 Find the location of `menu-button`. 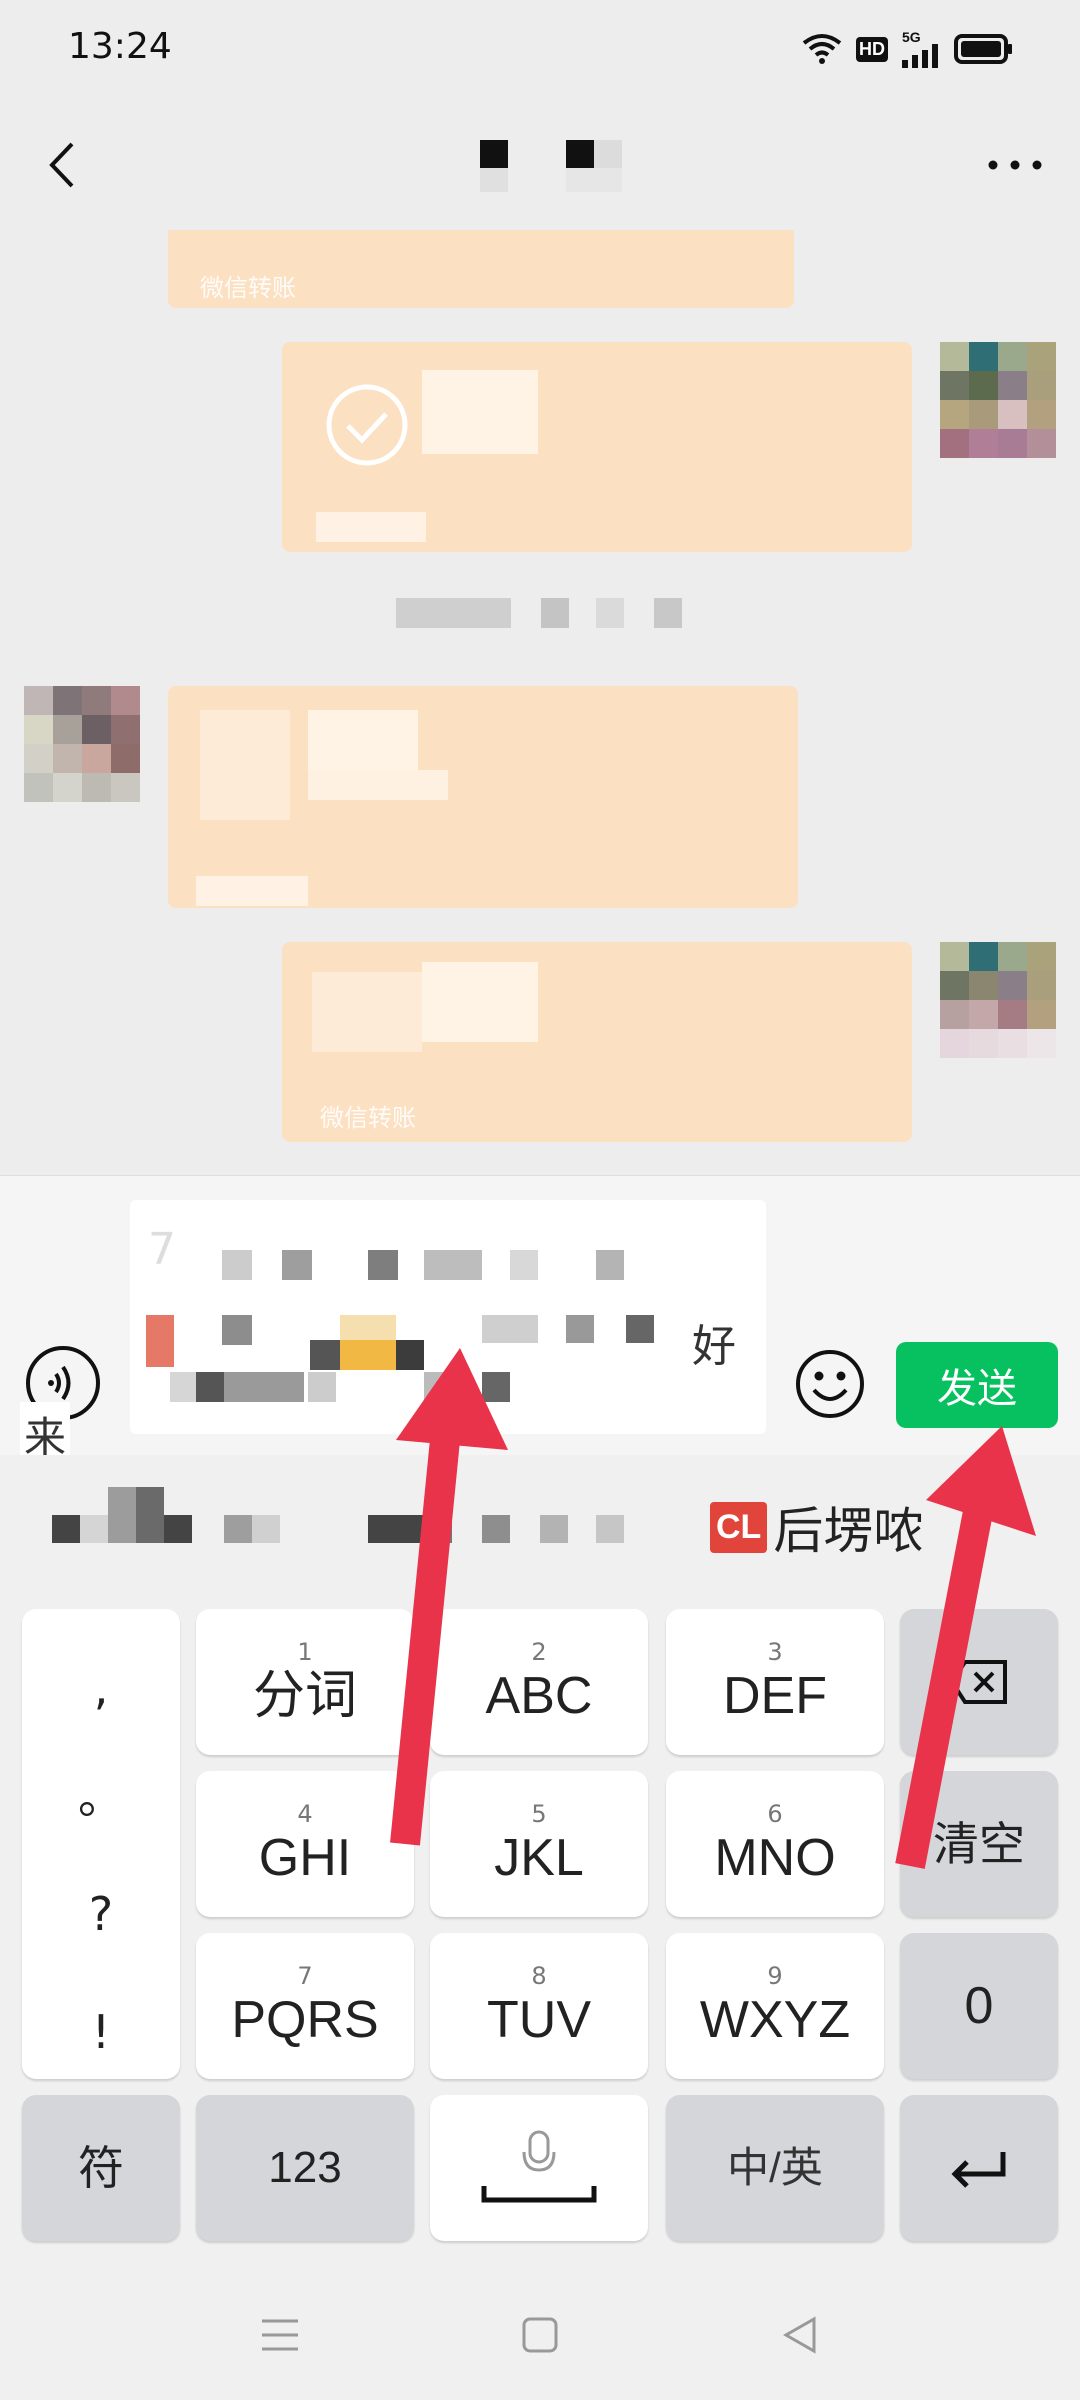

menu-button is located at coordinates (280, 2335).